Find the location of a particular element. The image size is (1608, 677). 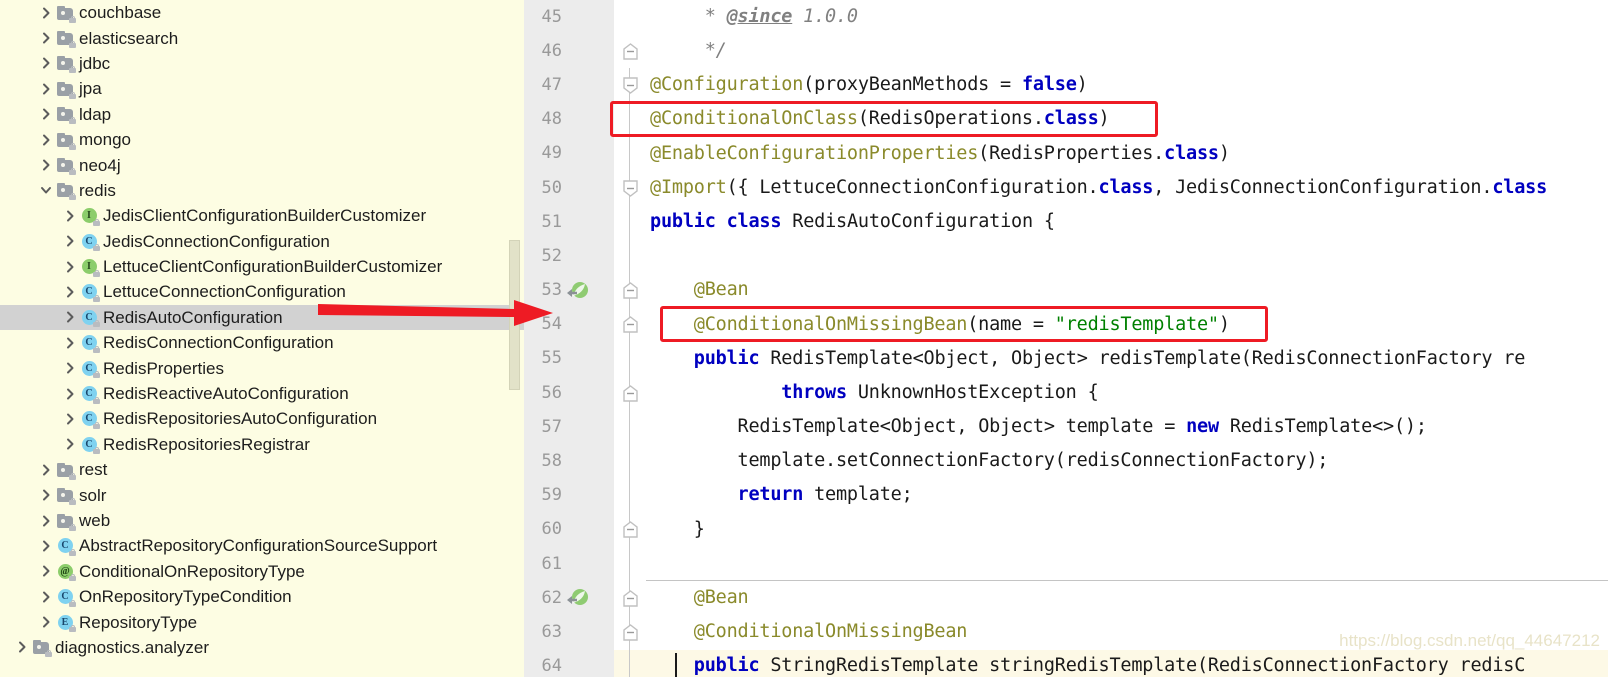

editor-gutter: 49 is located at coordinates (569, 153).